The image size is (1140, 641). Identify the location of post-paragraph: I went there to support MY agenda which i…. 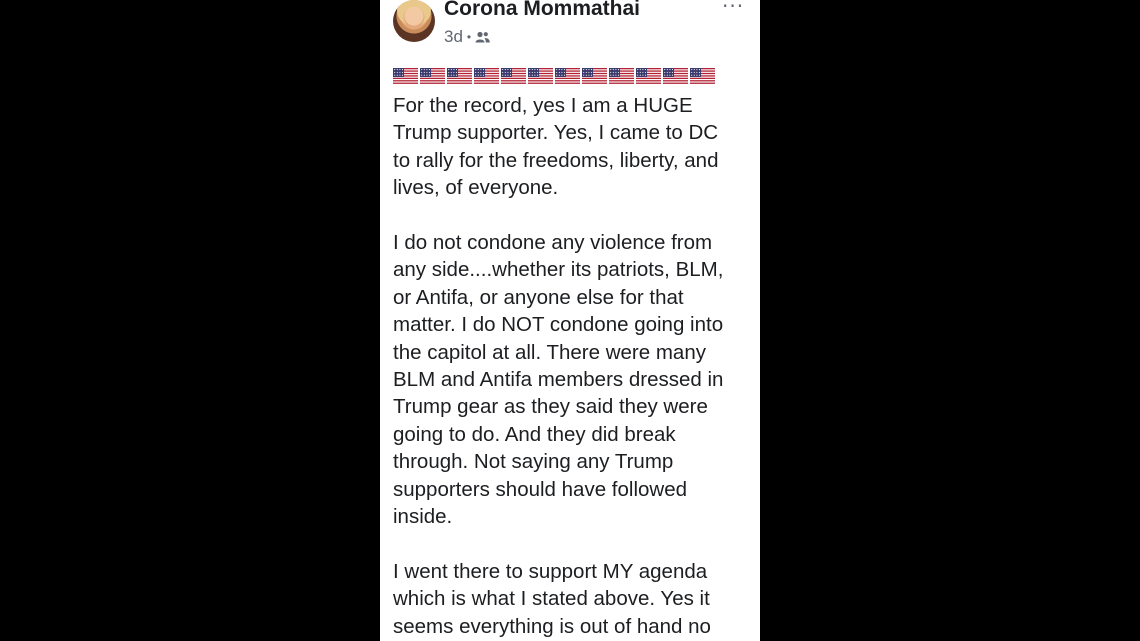
(572, 599).